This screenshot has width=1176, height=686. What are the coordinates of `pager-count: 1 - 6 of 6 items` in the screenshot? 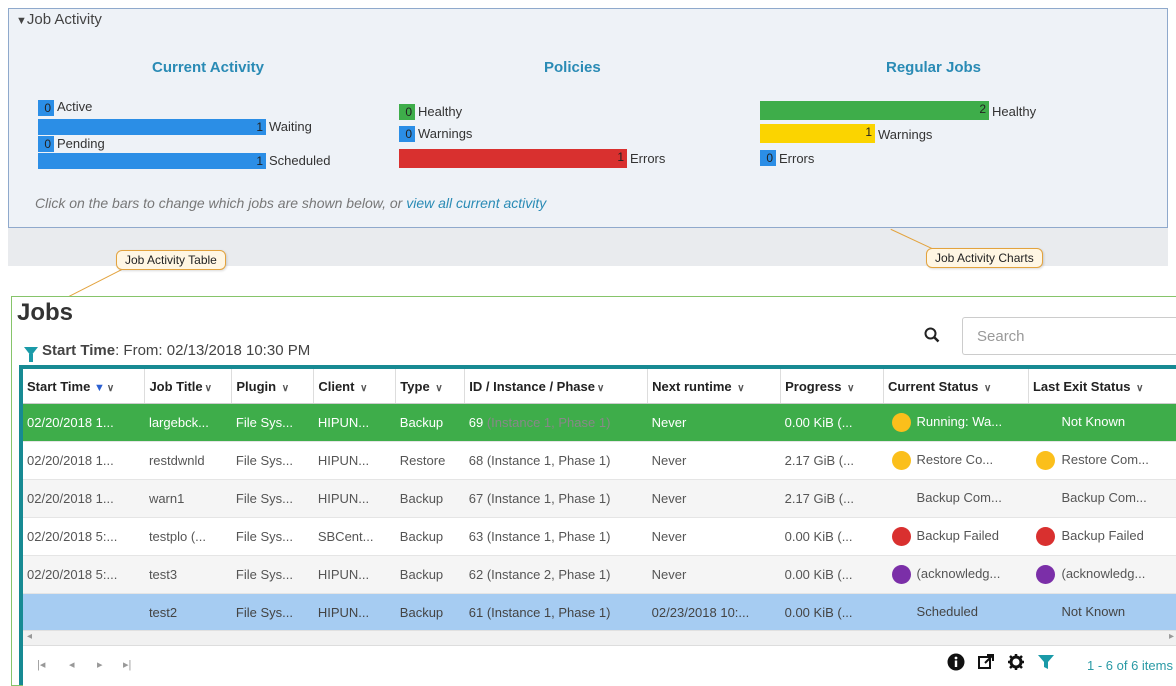 It's located at (1130, 665).